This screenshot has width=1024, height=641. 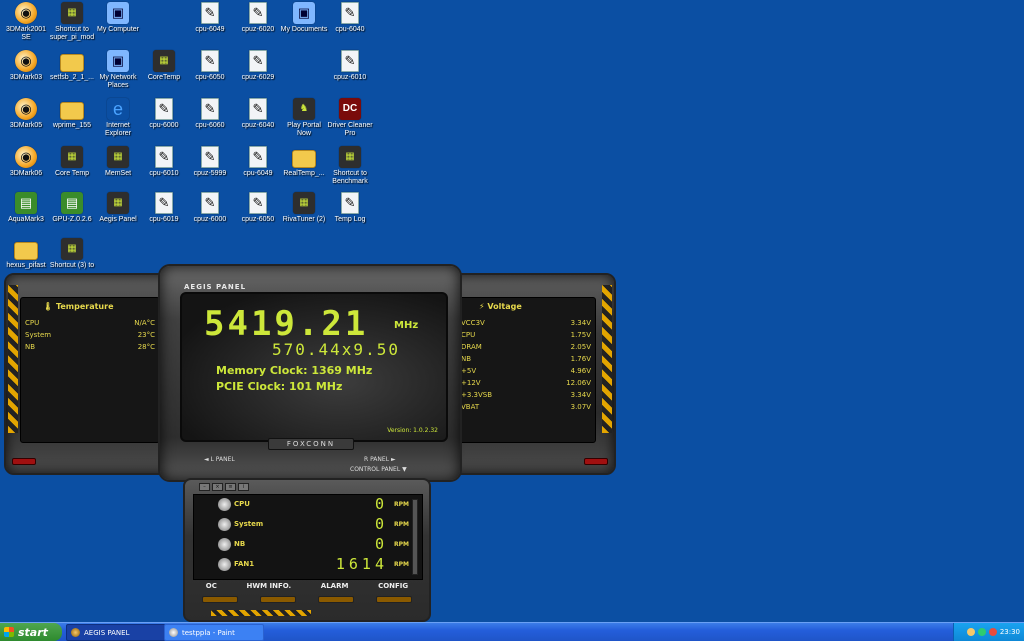 I want to click on desktop-icon: ▣ My Network Places, so click(x=118, y=70).